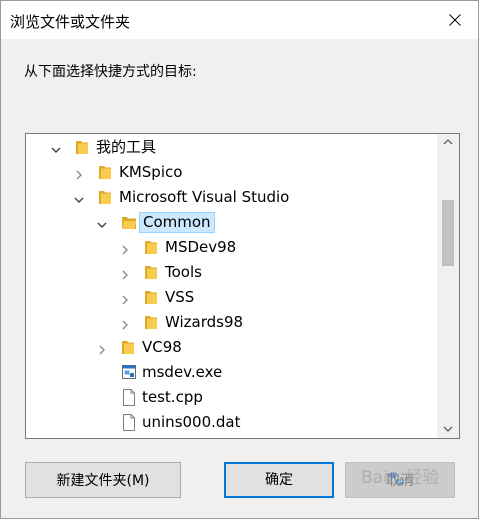 The width and height of the screenshot is (479, 519). I want to click on tree-item: msdev.exe, so click(230, 372).